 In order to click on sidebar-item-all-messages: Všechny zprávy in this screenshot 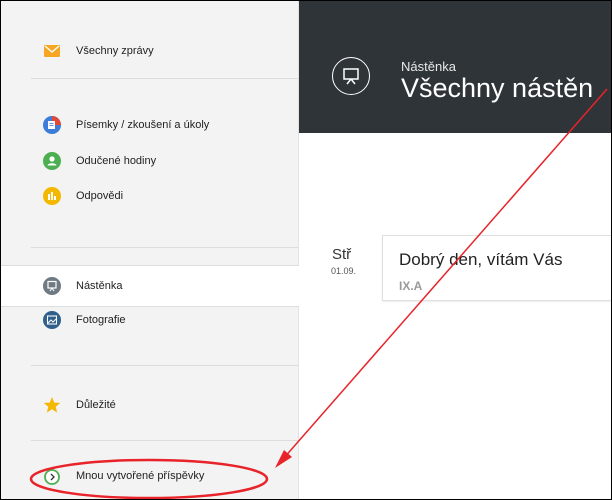, I will do `click(149, 51)`.